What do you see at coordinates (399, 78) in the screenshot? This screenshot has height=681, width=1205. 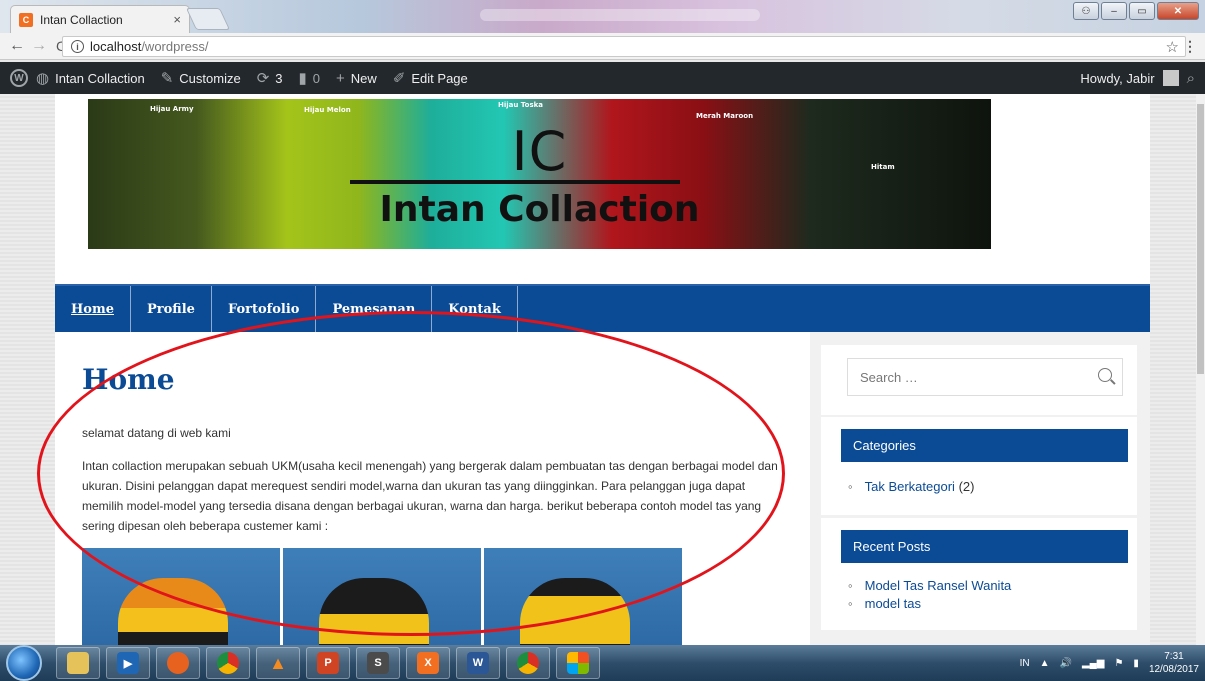 I see `pencil-icon: ✐` at bounding box center [399, 78].